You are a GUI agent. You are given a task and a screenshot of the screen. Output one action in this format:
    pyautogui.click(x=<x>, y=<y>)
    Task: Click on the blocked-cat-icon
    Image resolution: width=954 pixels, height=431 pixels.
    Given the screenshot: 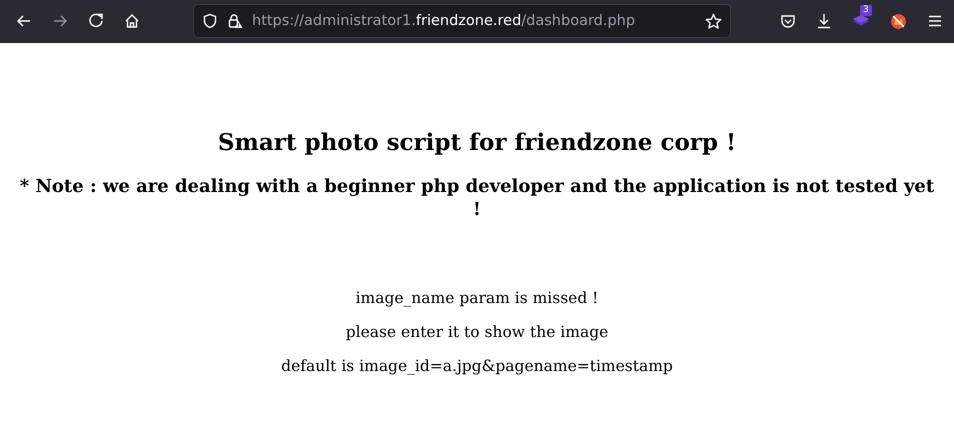 What is the action you would take?
    pyautogui.click(x=898, y=21)
    